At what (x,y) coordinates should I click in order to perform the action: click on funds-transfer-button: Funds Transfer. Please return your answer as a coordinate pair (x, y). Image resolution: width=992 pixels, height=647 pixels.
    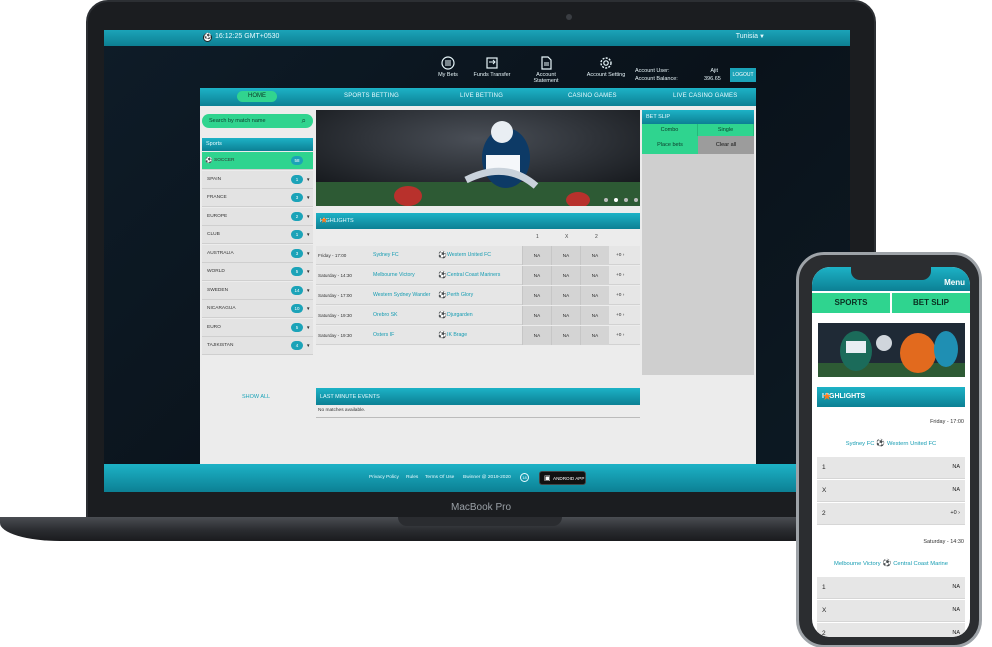
    Looking at the image, I should click on (492, 67).